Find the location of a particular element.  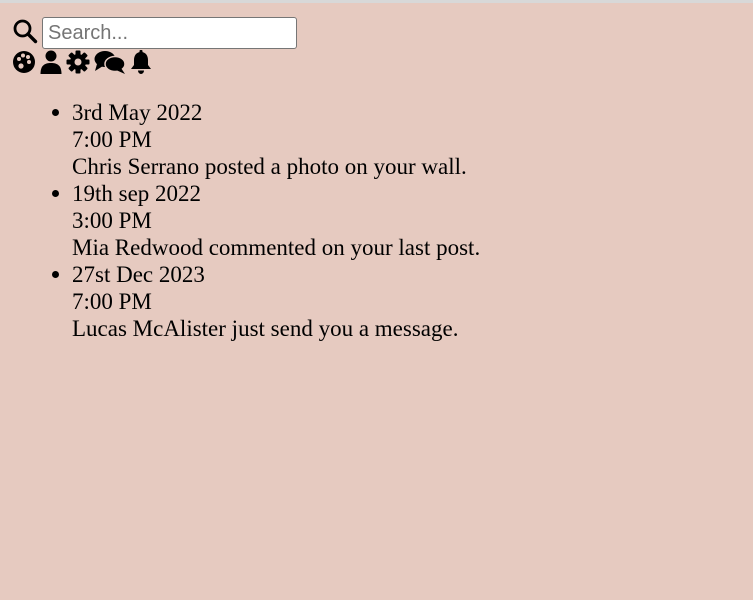

notification-date: 19th sep 2022 is located at coordinates (137, 193).